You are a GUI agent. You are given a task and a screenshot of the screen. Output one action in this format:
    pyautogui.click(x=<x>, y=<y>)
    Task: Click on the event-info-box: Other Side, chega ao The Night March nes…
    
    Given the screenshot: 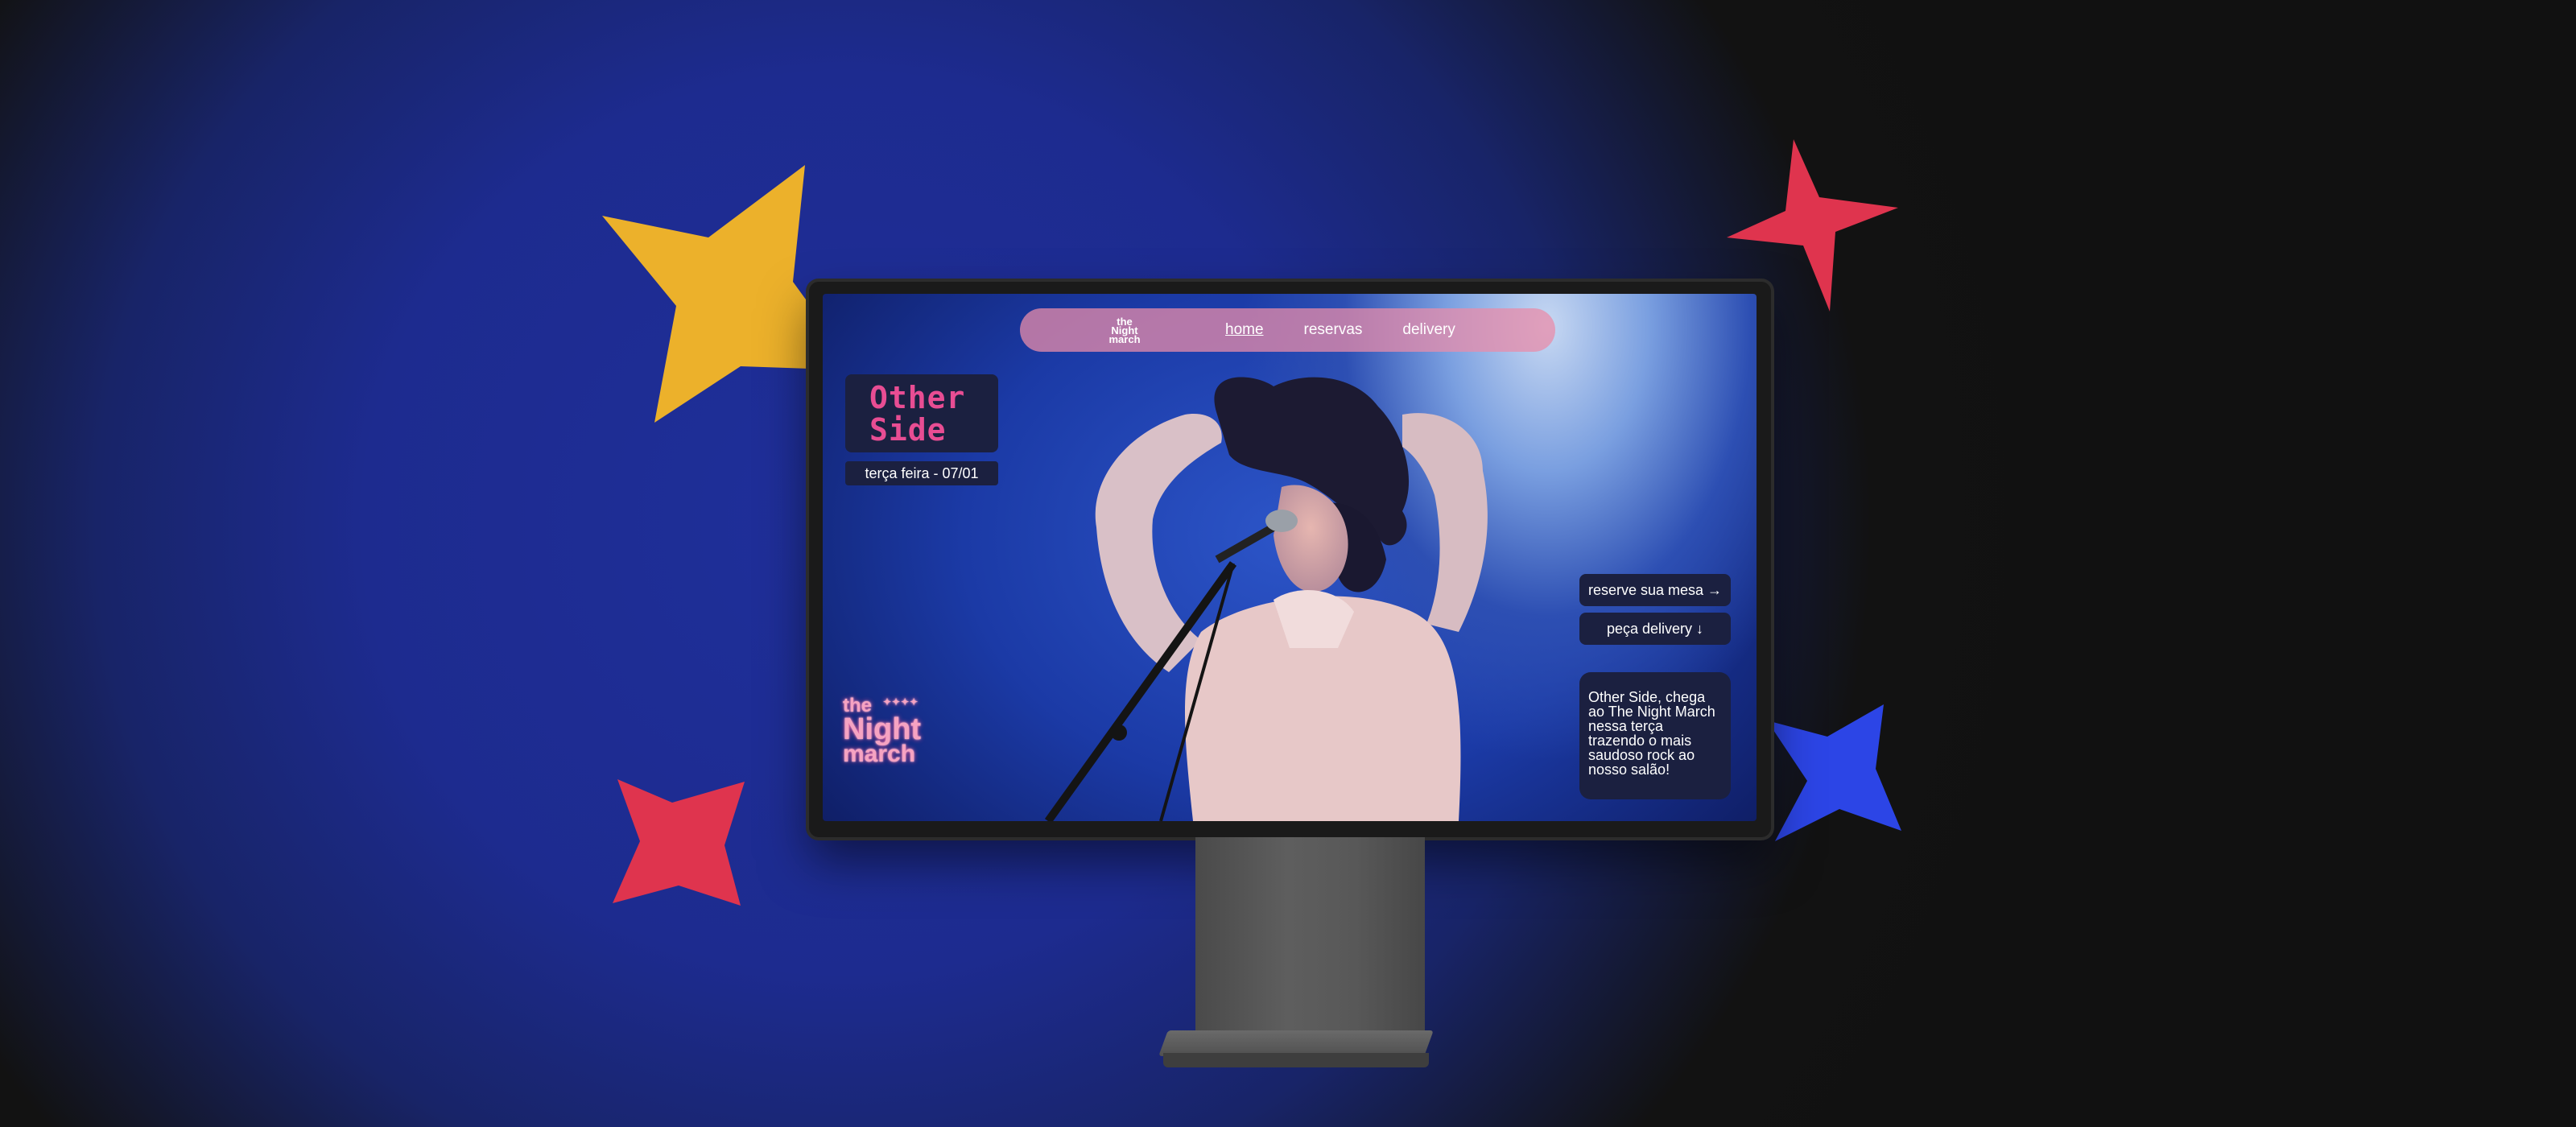 What is the action you would take?
    pyautogui.click(x=1655, y=735)
    